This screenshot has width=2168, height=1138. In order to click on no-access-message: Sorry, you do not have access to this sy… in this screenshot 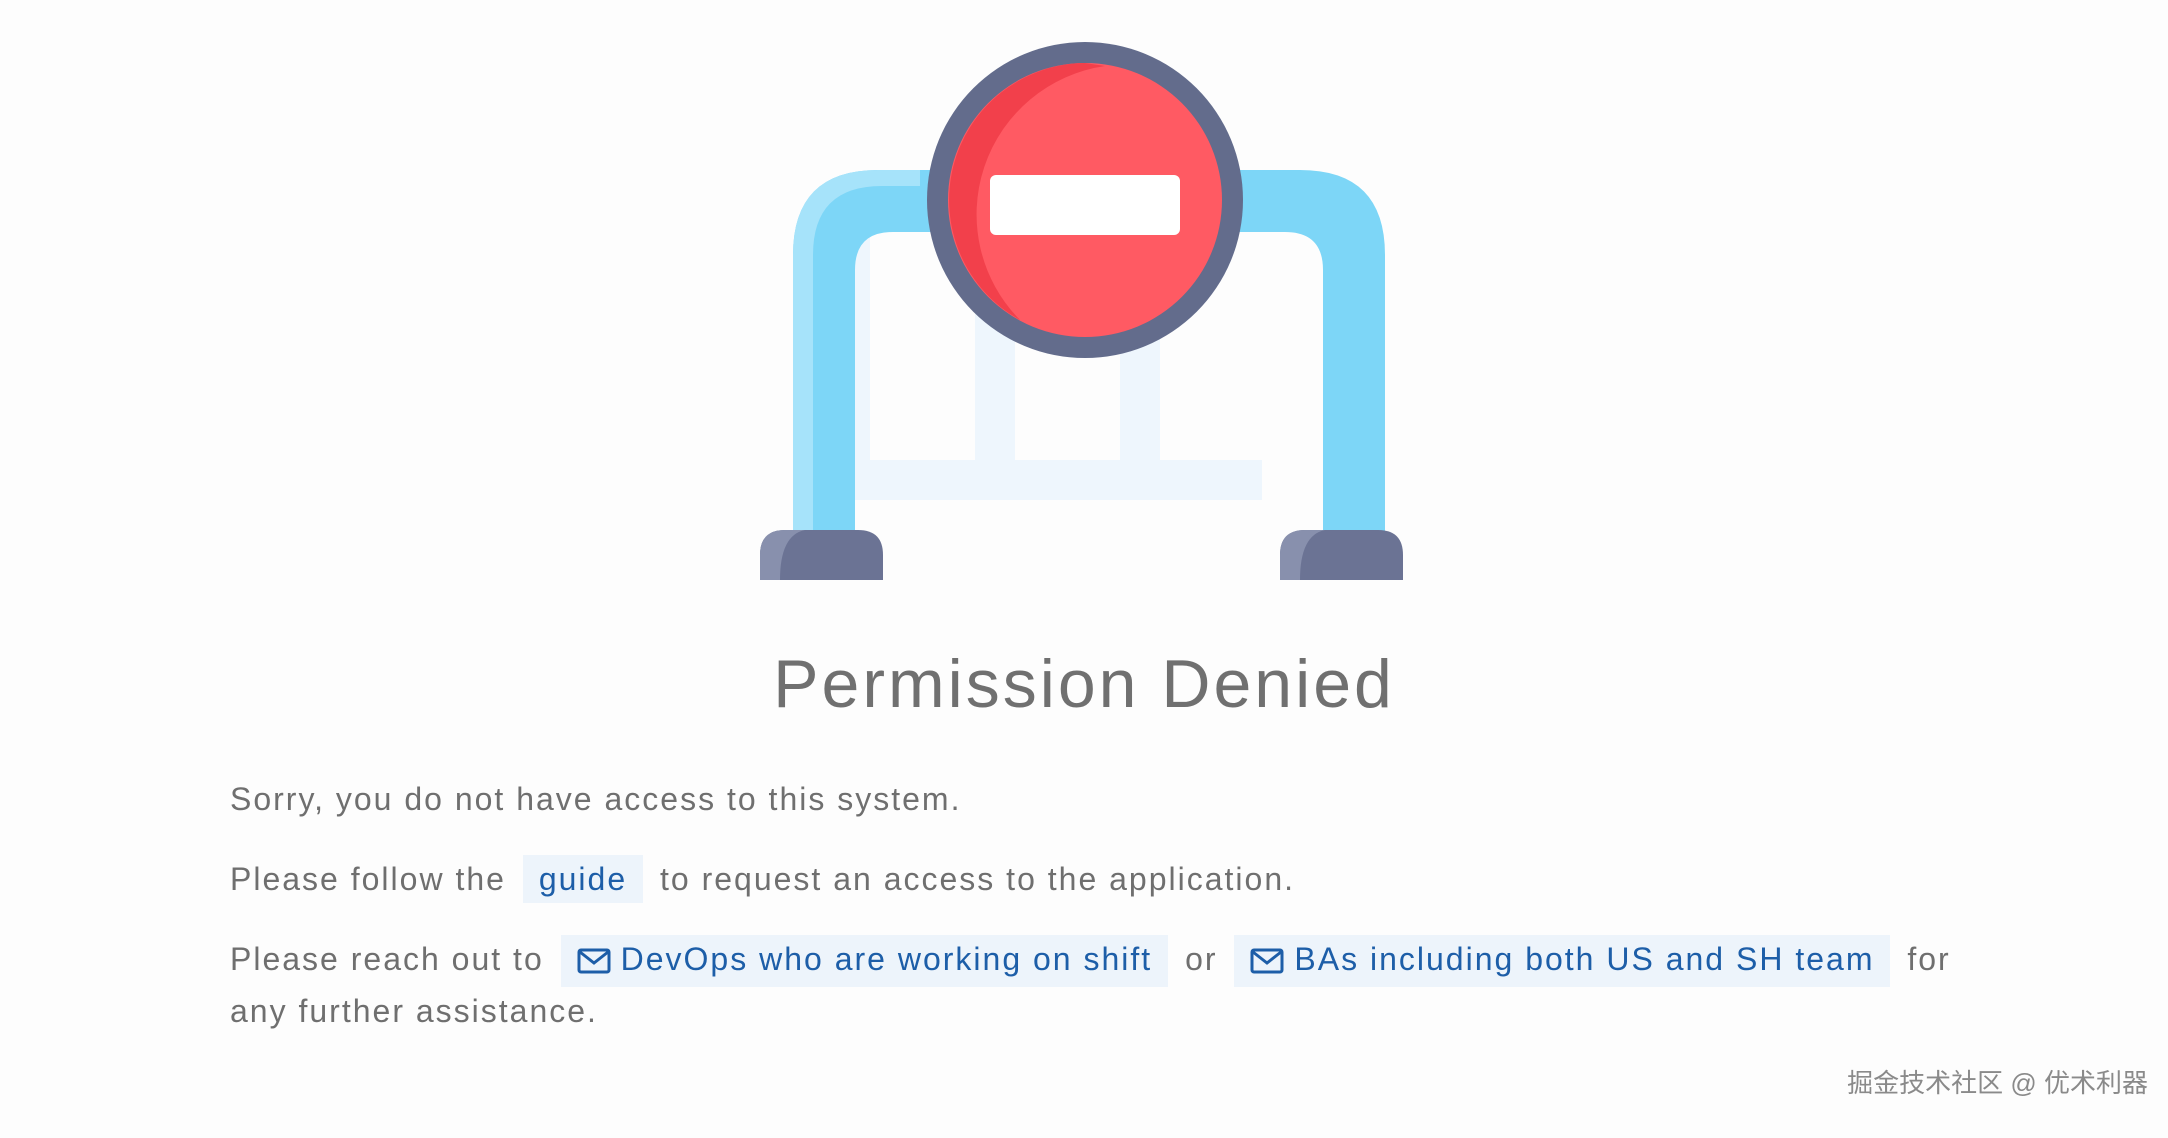, I will do `click(596, 799)`.